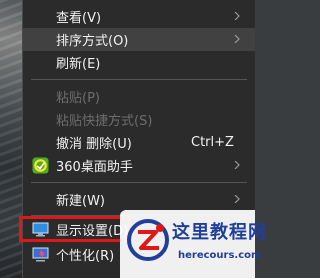 This screenshot has width=320, height=278. Describe the element at coordinates (139, 165) in the screenshot. I see `menu-item-360-assistant: 360桌面助手` at that location.